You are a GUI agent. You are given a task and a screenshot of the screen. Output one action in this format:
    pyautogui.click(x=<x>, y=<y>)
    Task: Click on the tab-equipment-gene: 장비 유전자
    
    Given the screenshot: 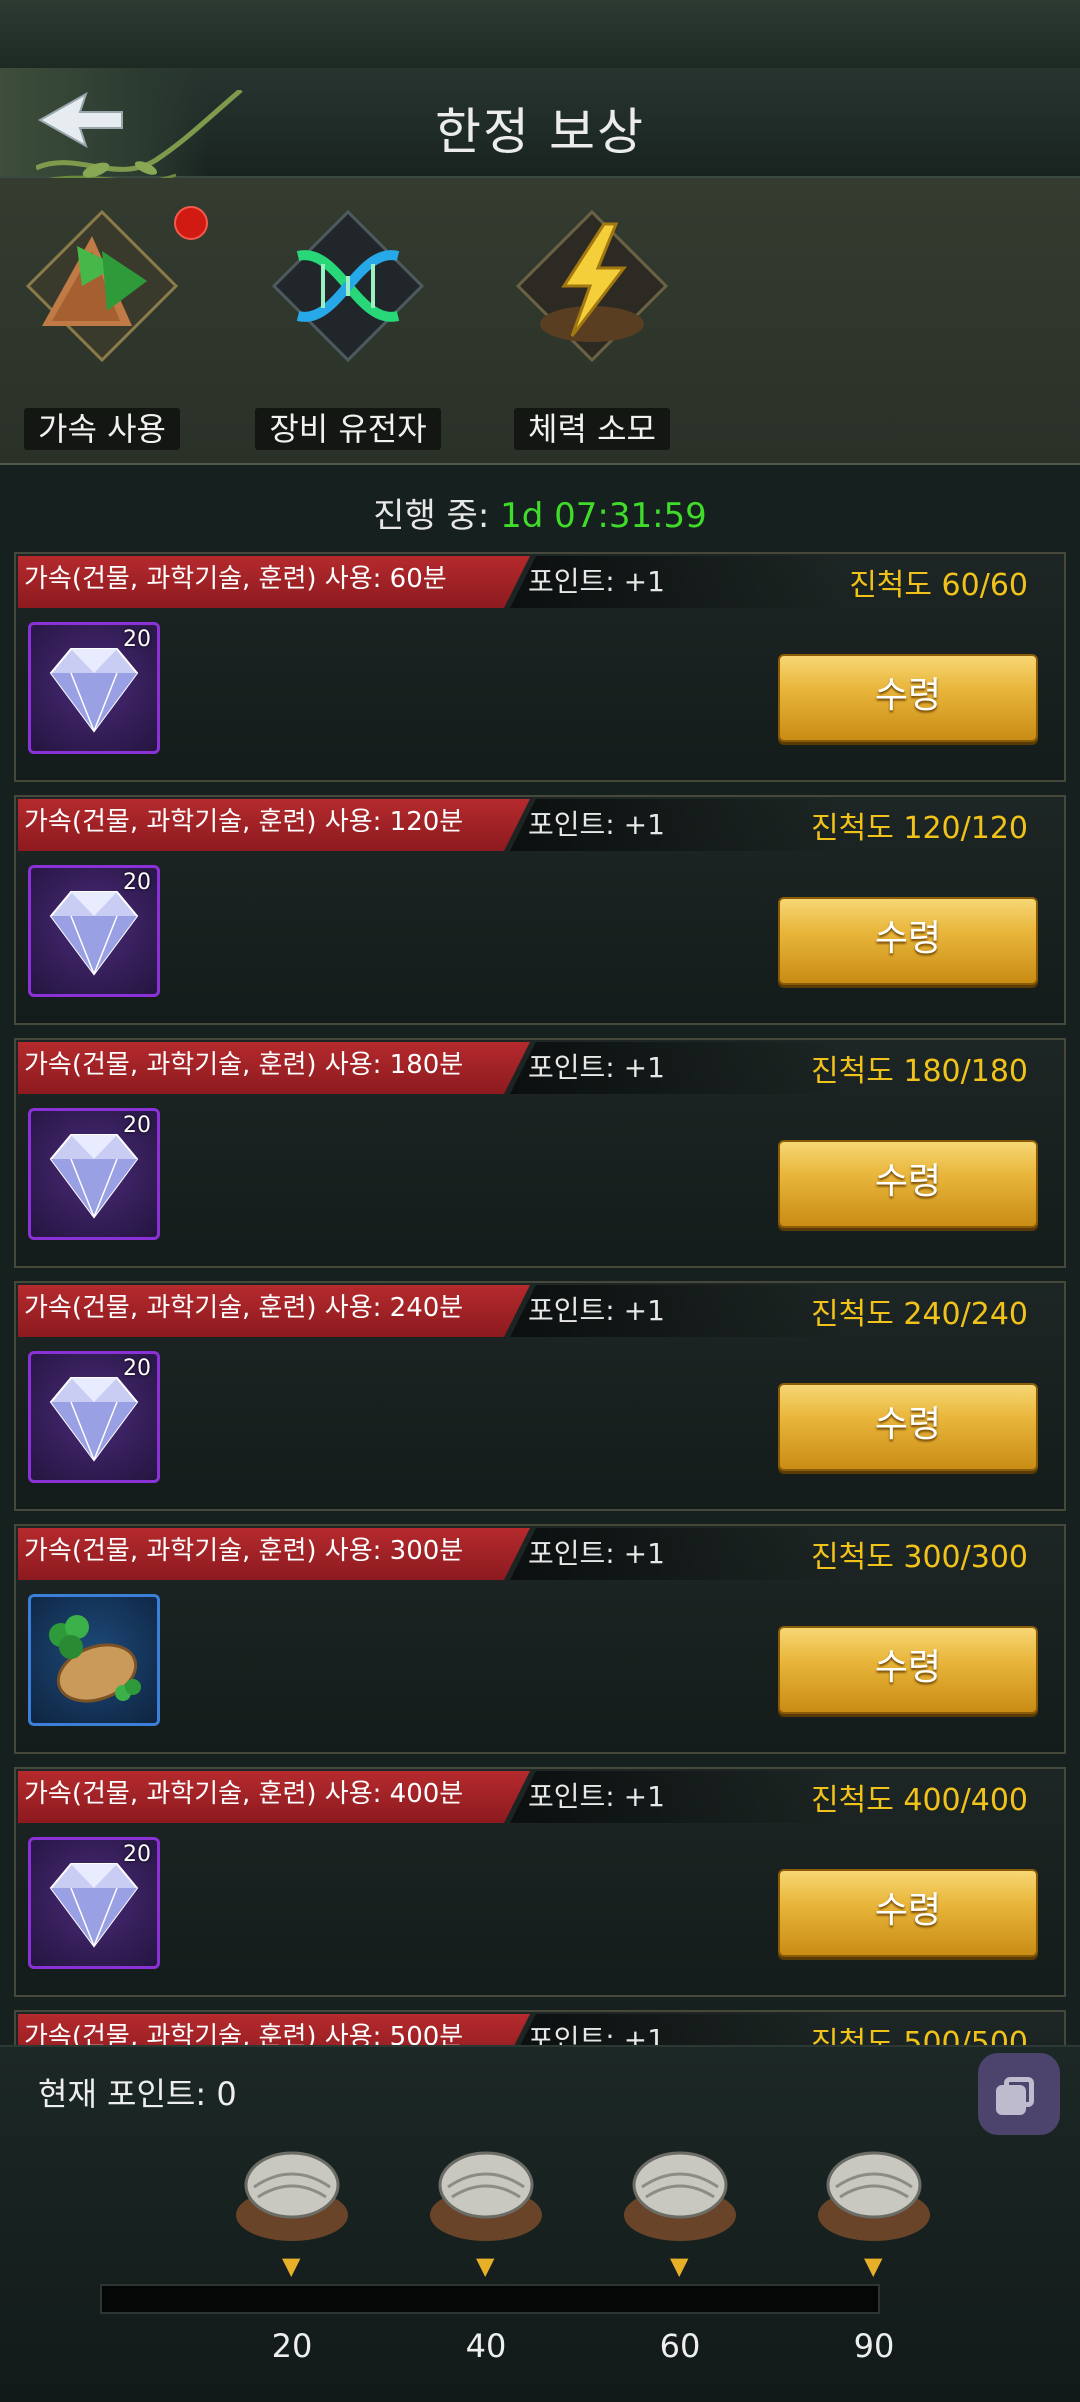 What is the action you would take?
    pyautogui.click(x=348, y=323)
    